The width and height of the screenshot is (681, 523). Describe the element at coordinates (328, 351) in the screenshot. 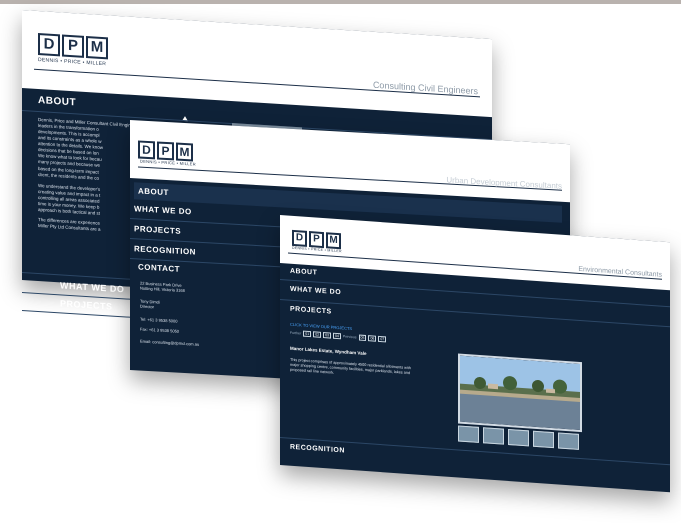

I see `project-title: Manor Lakes Estate, Wyndham Vale` at that location.